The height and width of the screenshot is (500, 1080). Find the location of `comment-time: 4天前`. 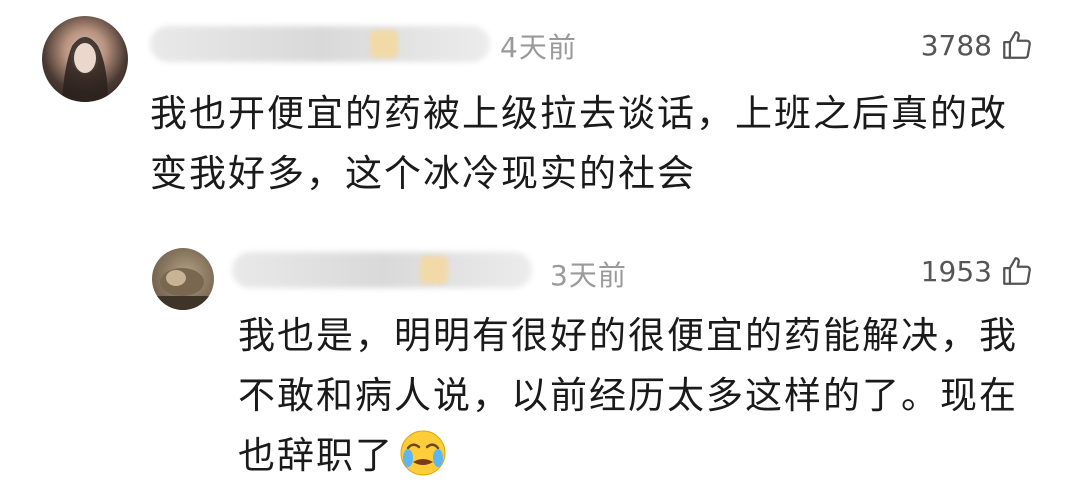

comment-time: 4天前 is located at coordinates (538, 47).